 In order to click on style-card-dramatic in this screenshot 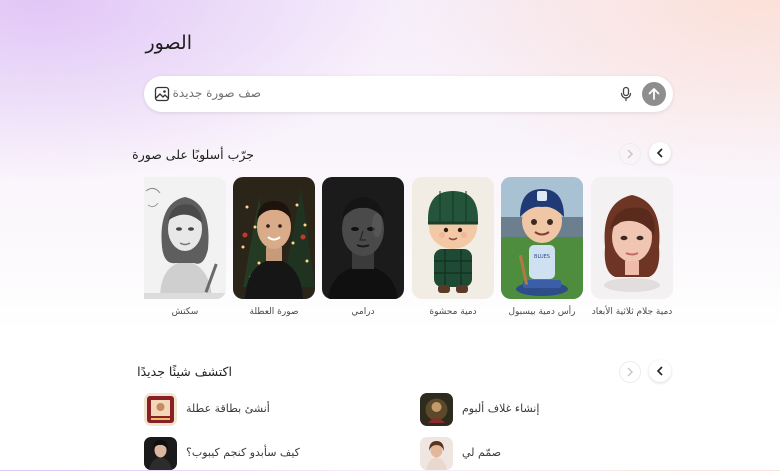, I will do `click(363, 238)`.